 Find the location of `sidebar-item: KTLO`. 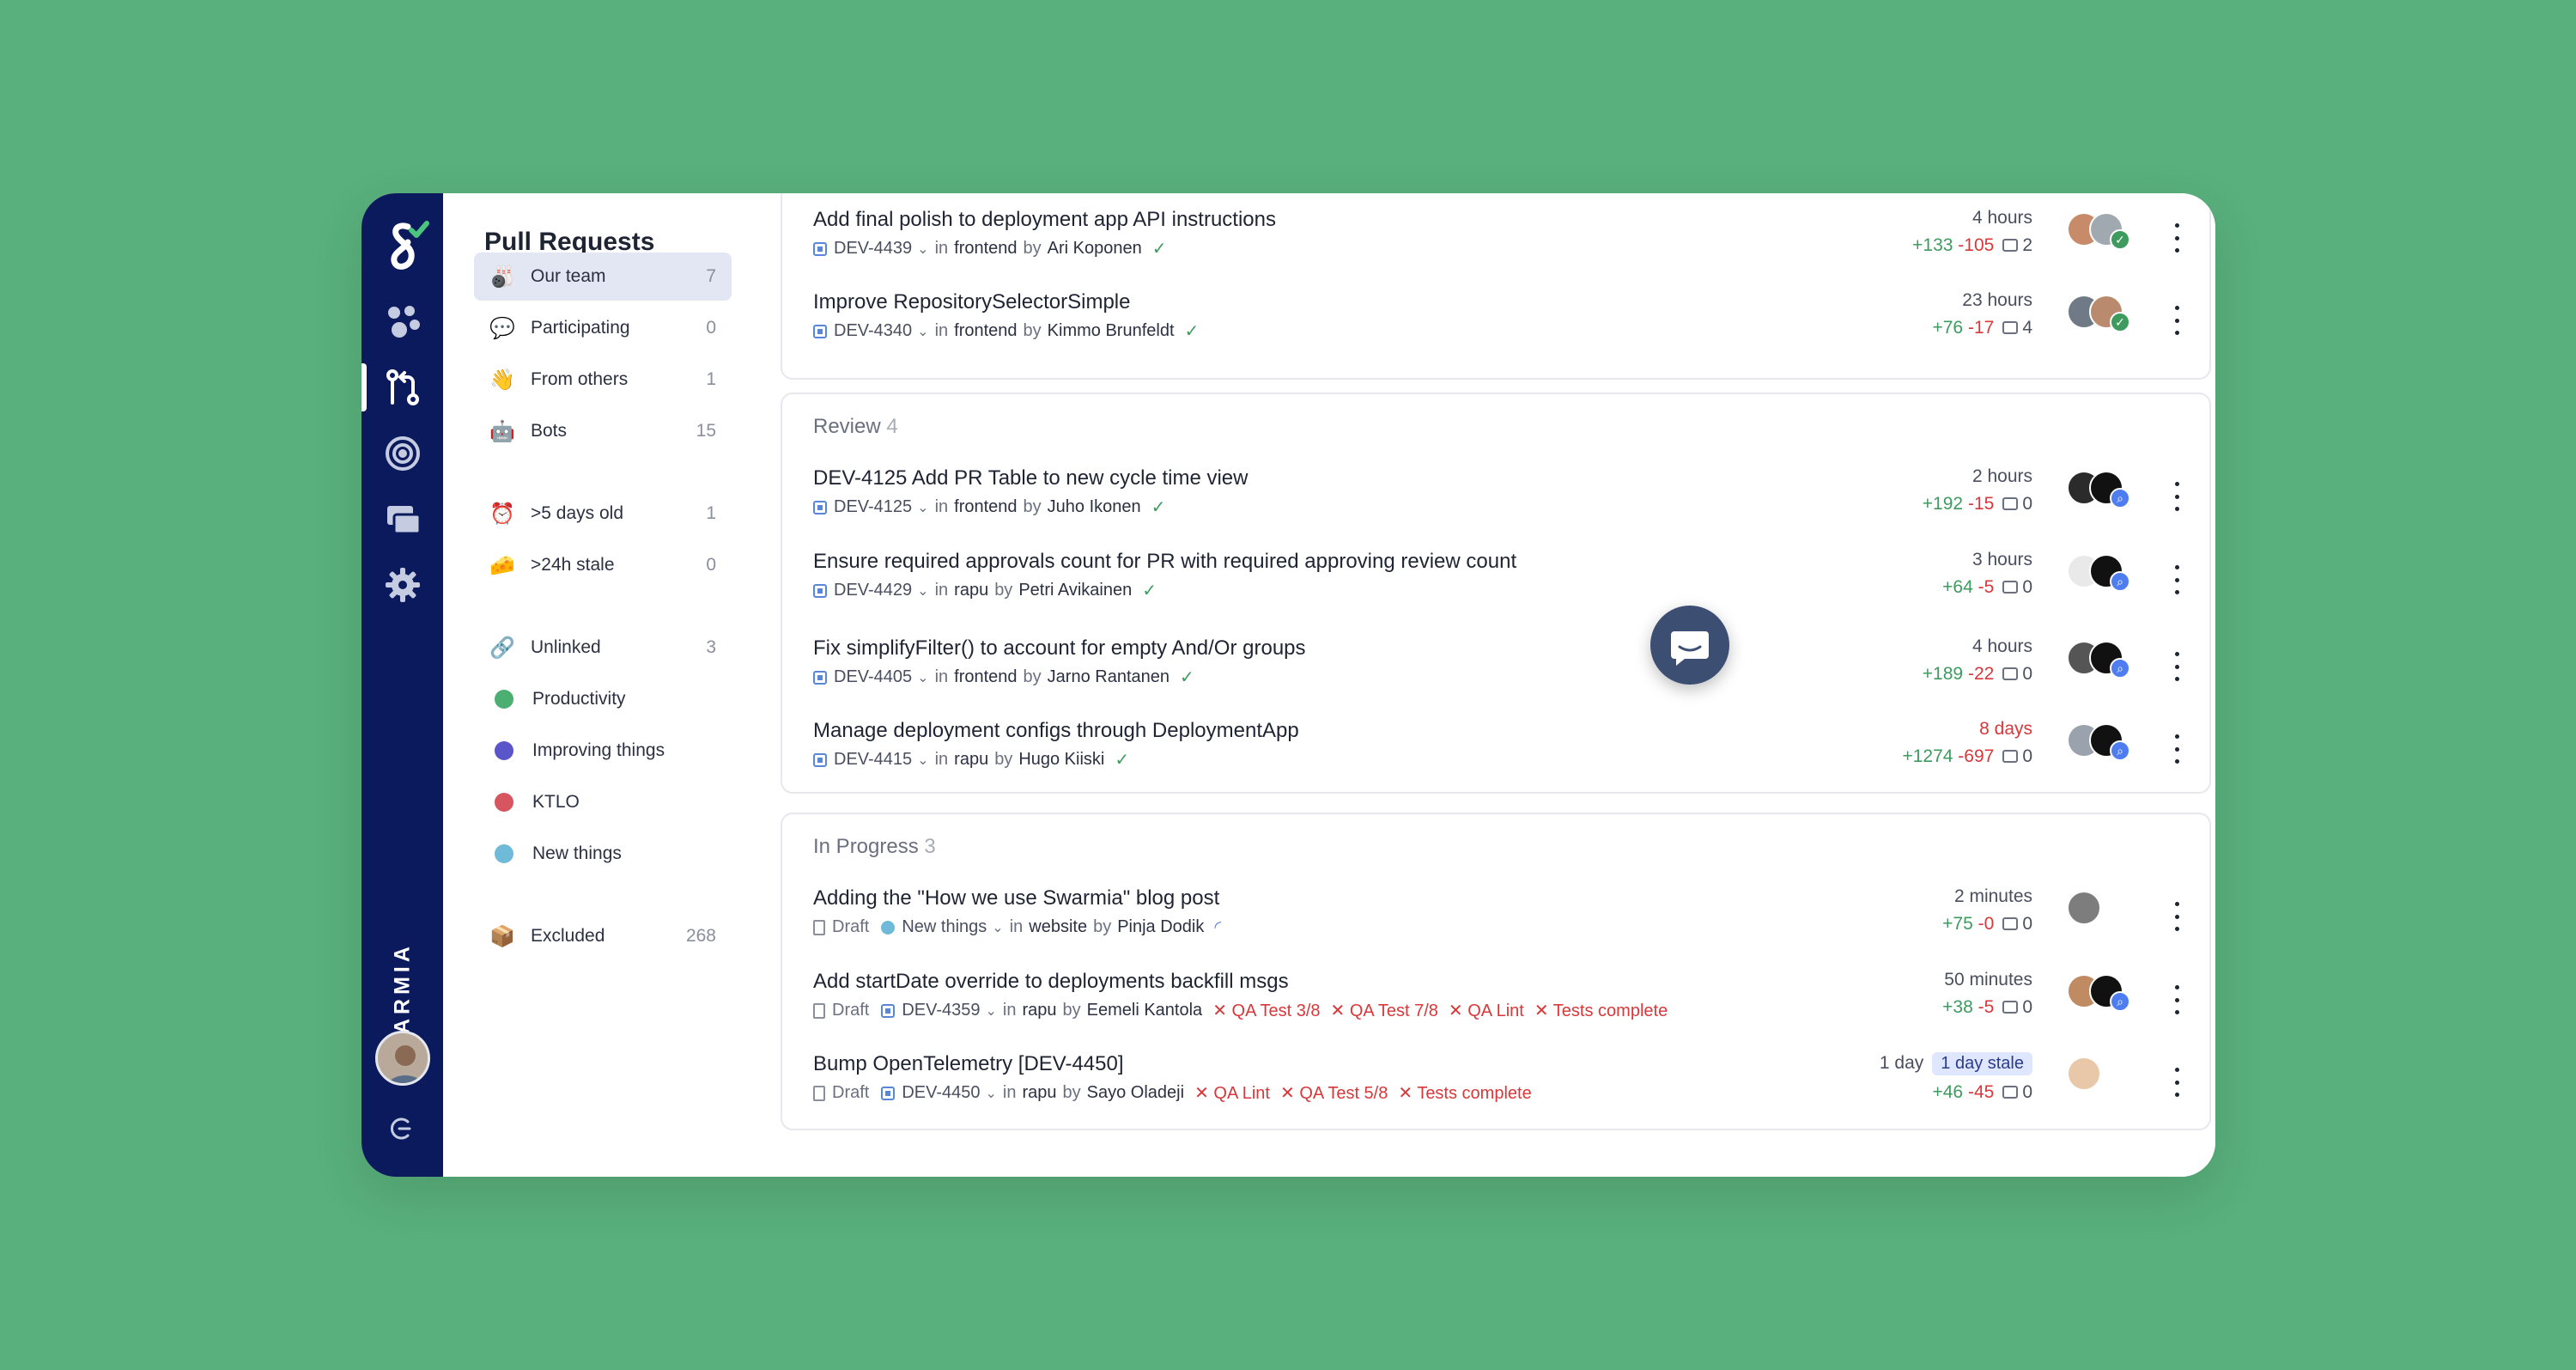

sidebar-item: KTLO is located at coordinates (603, 802).